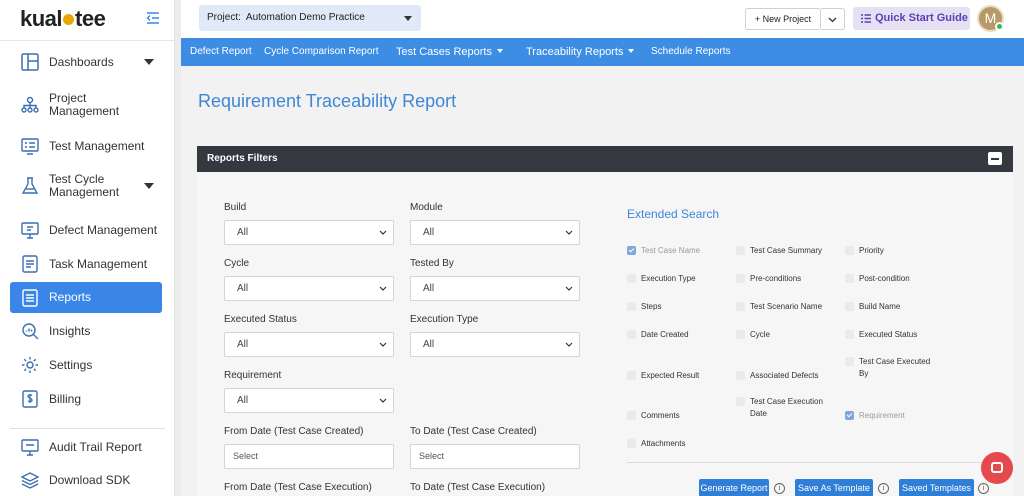  What do you see at coordinates (674, 307) in the screenshot?
I see `checkbox-steps: Steps` at bounding box center [674, 307].